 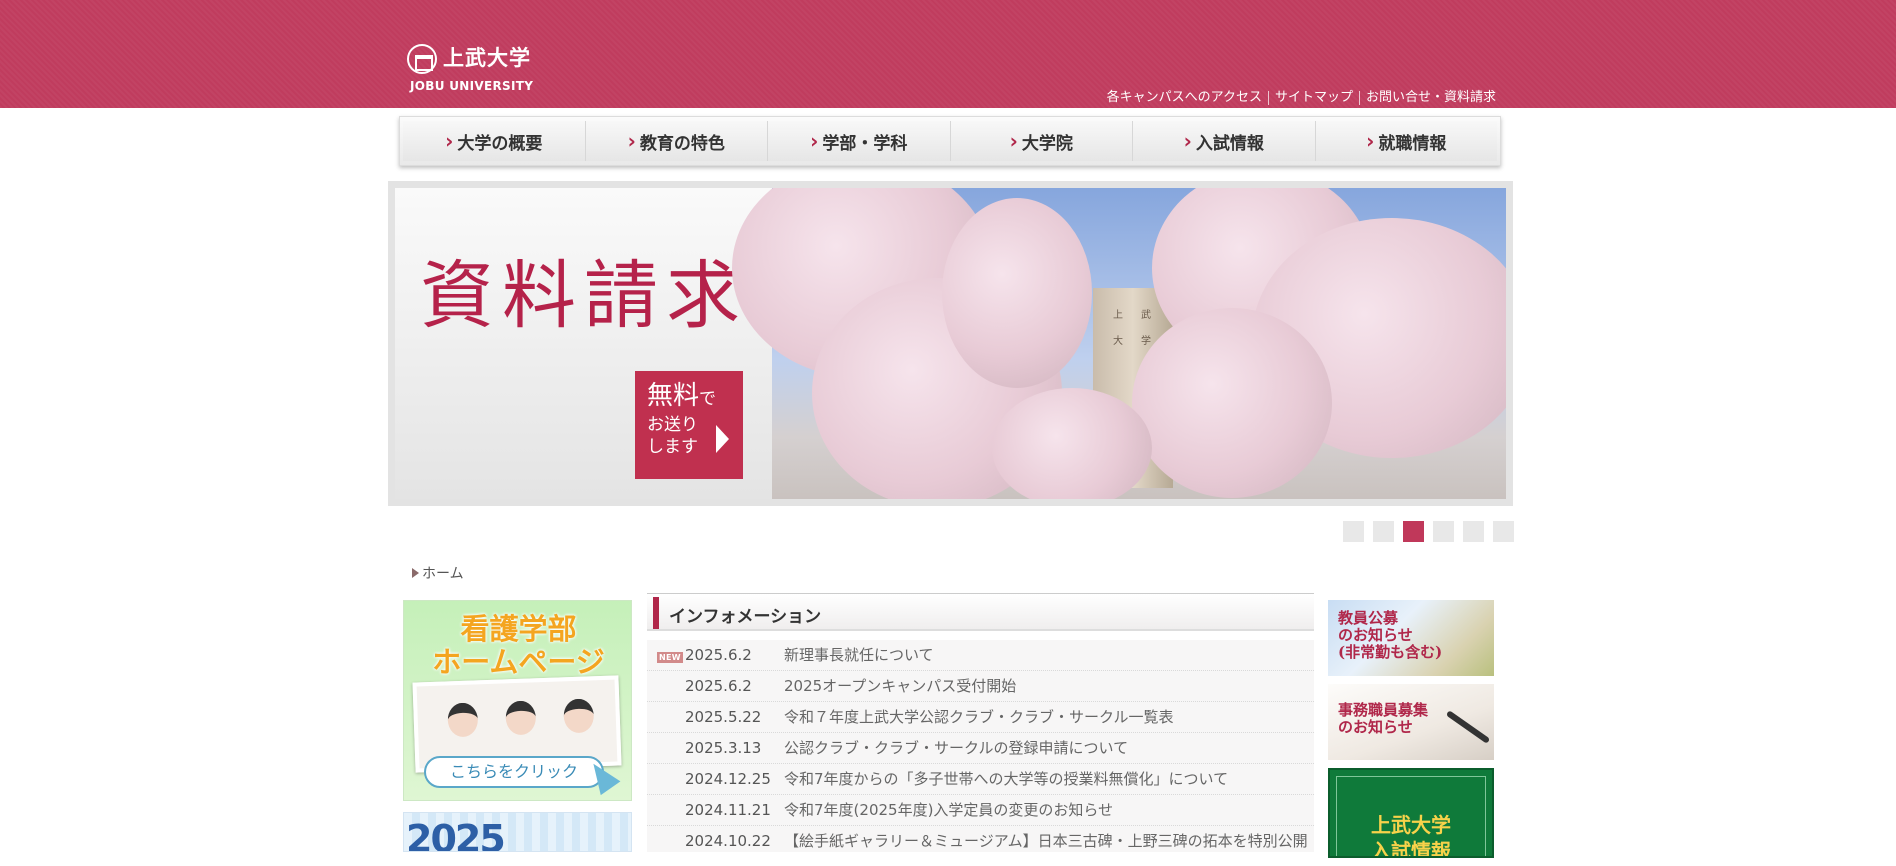 What do you see at coordinates (745, 617) in the screenshot?
I see `information-heading: インフォメーション` at bounding box center [745, 617].